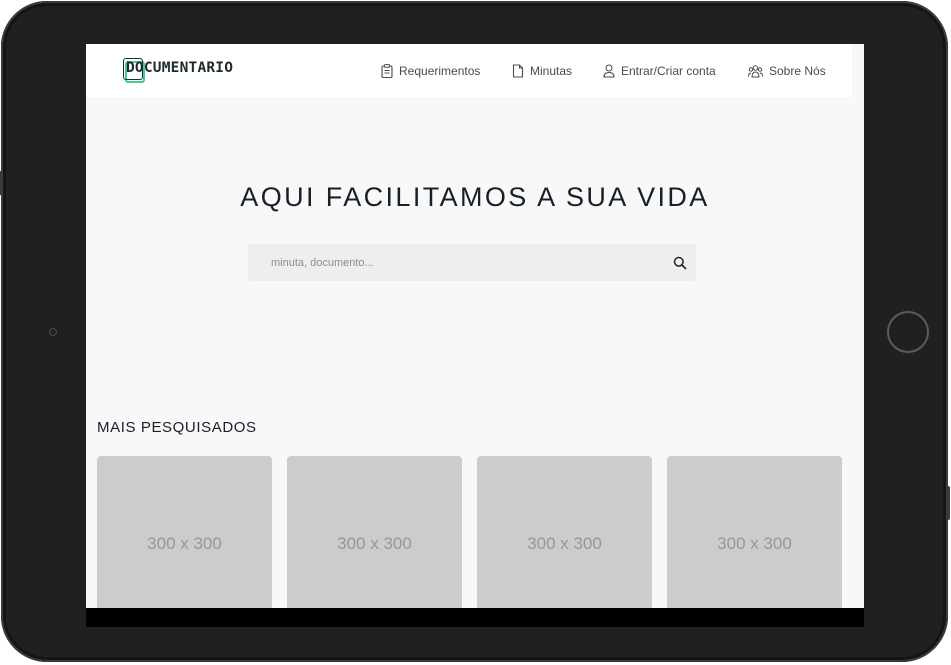 The image size is (951, 665). Describe the element at coordinates (609, 71) in the screenshot. I see `user-icon` at that location.